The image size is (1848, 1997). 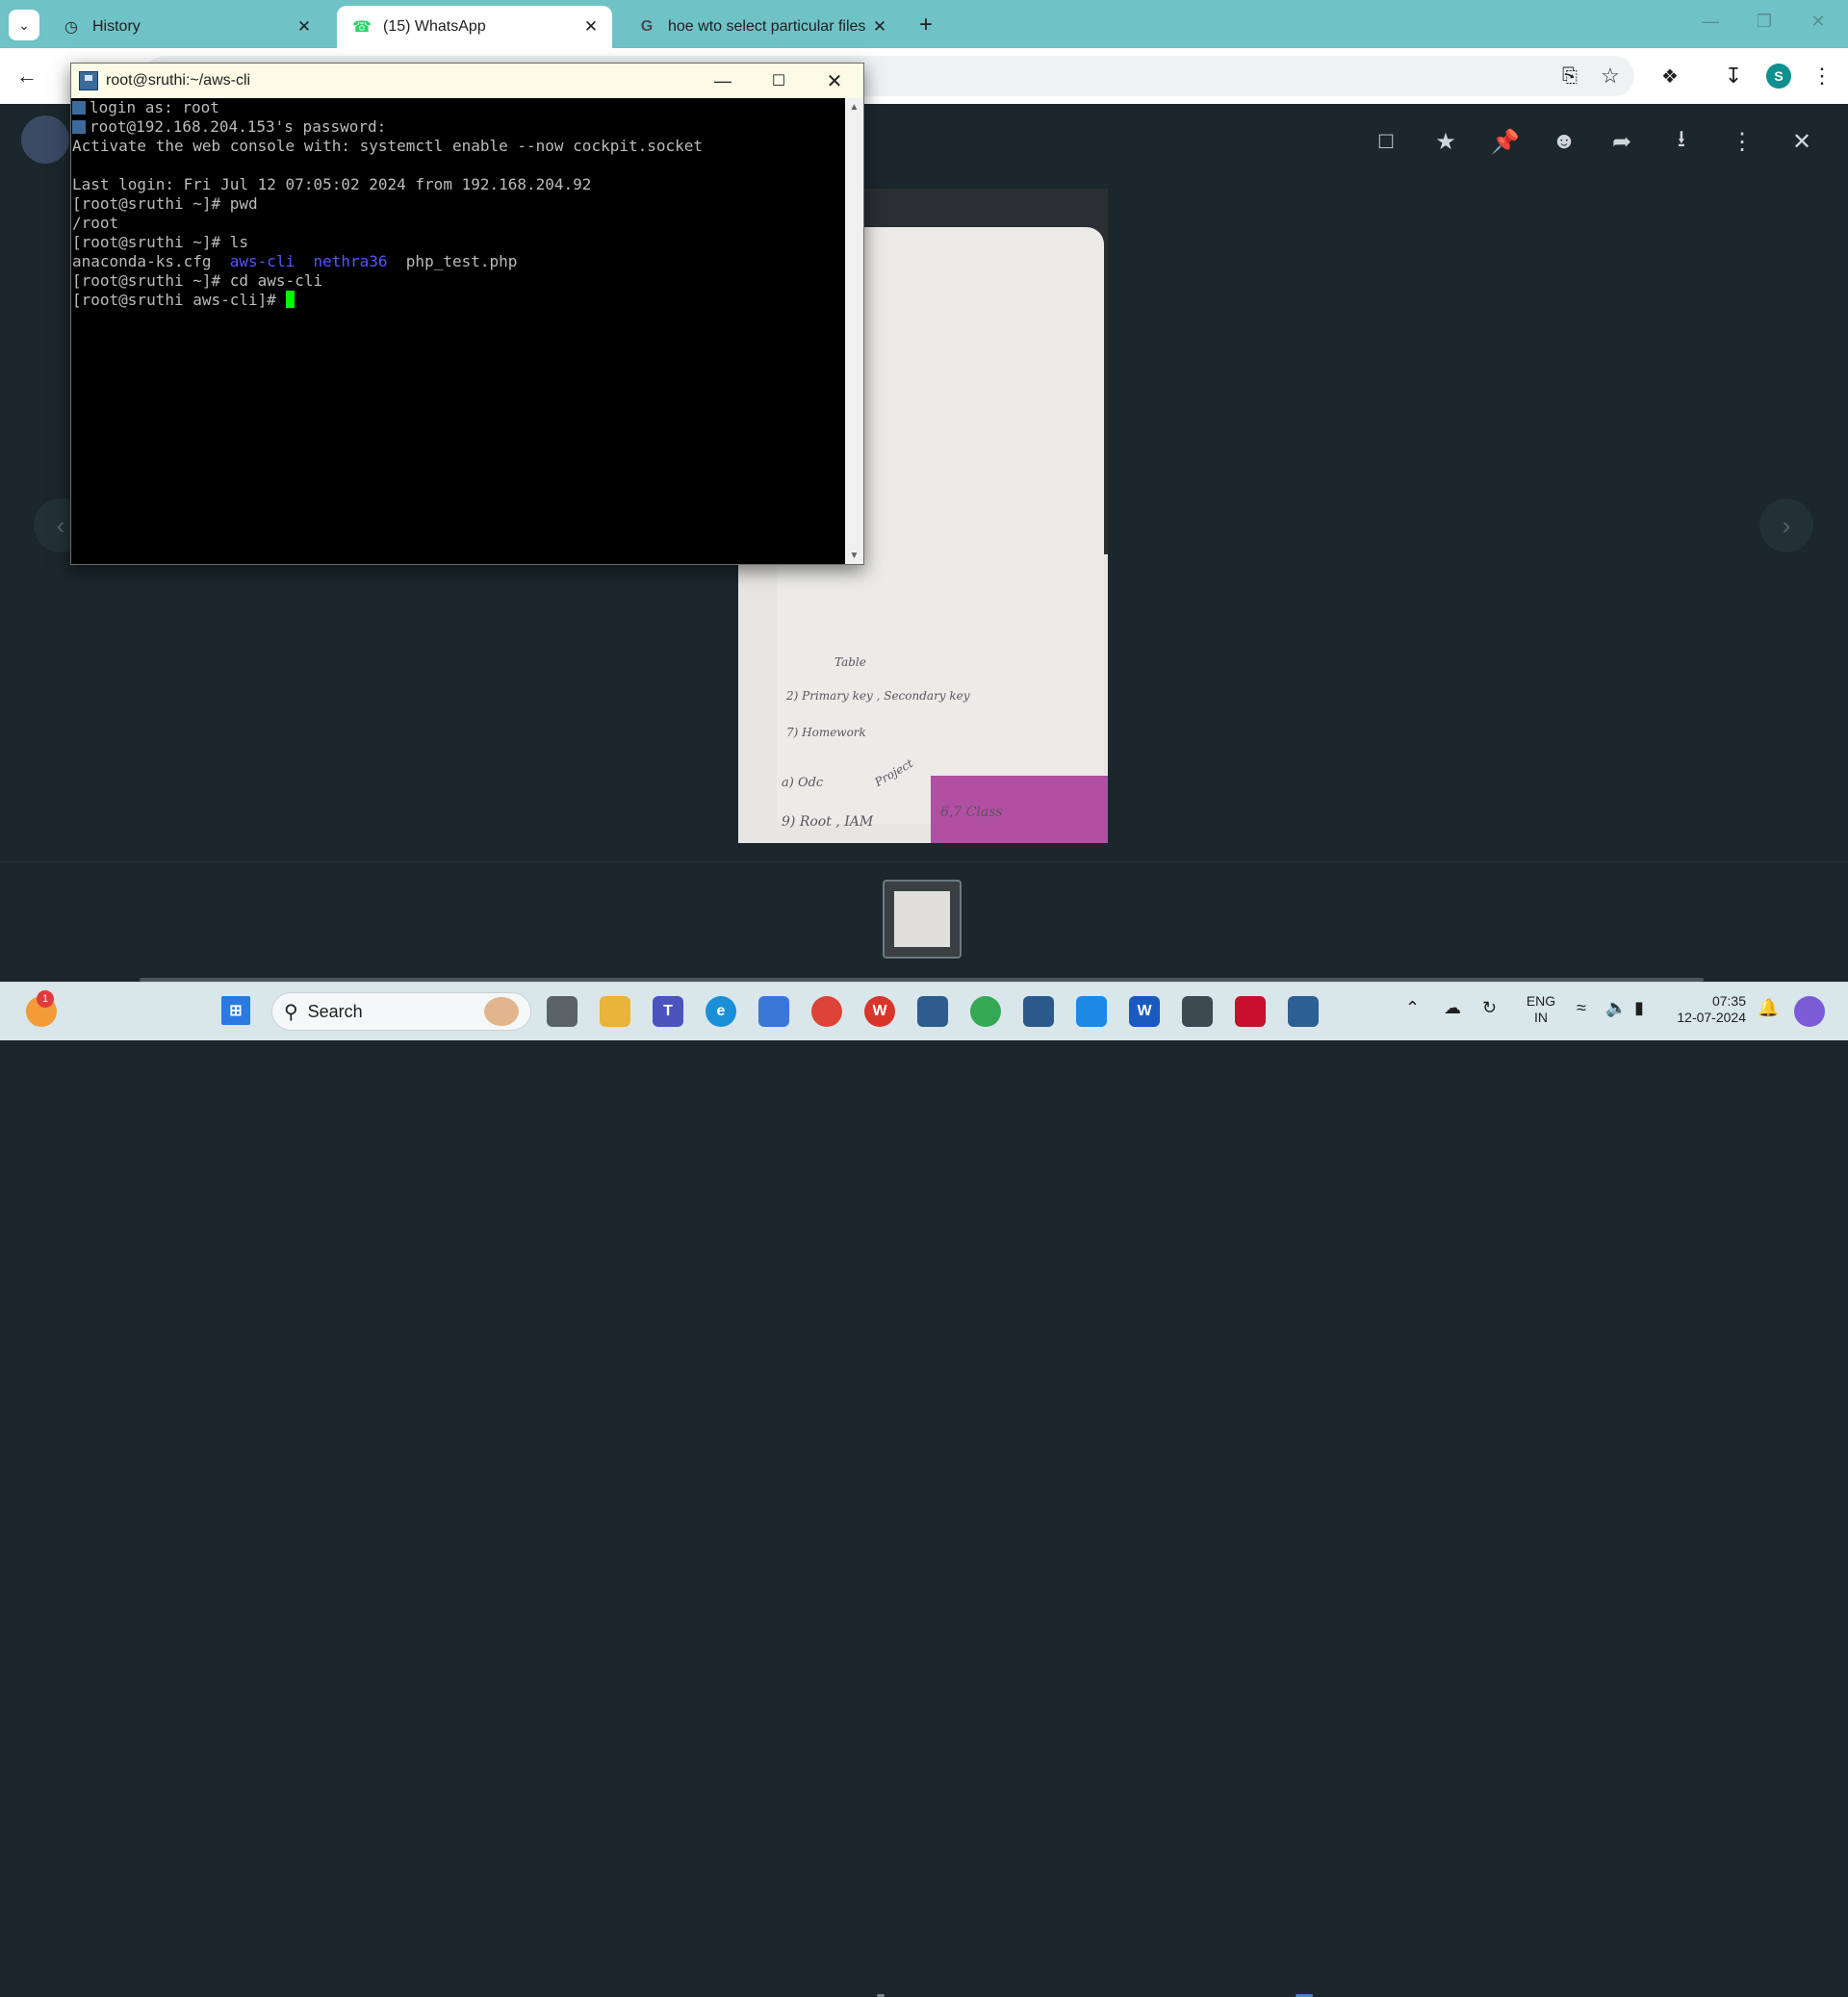 I want to click on directory-entry: nethra36, so click(x=350, y=261).